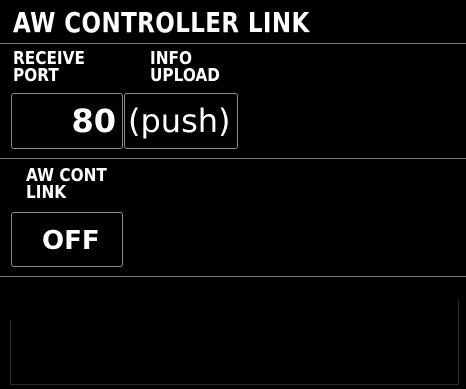 This screenshot has width=466, height=389. I want to click on info-upload-field: (push), so click(181, 121).